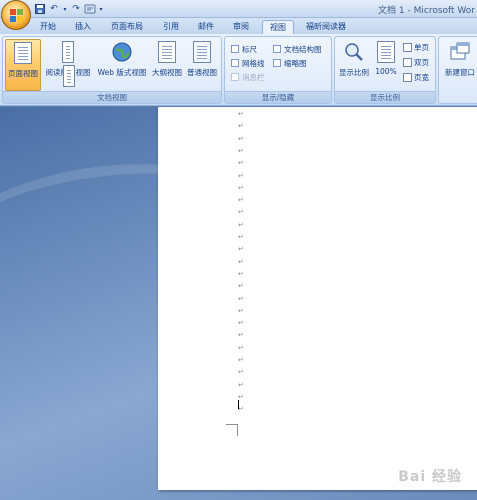  I want to click on group-show-hide-label: 显示/隐藏, so click(278, 97).